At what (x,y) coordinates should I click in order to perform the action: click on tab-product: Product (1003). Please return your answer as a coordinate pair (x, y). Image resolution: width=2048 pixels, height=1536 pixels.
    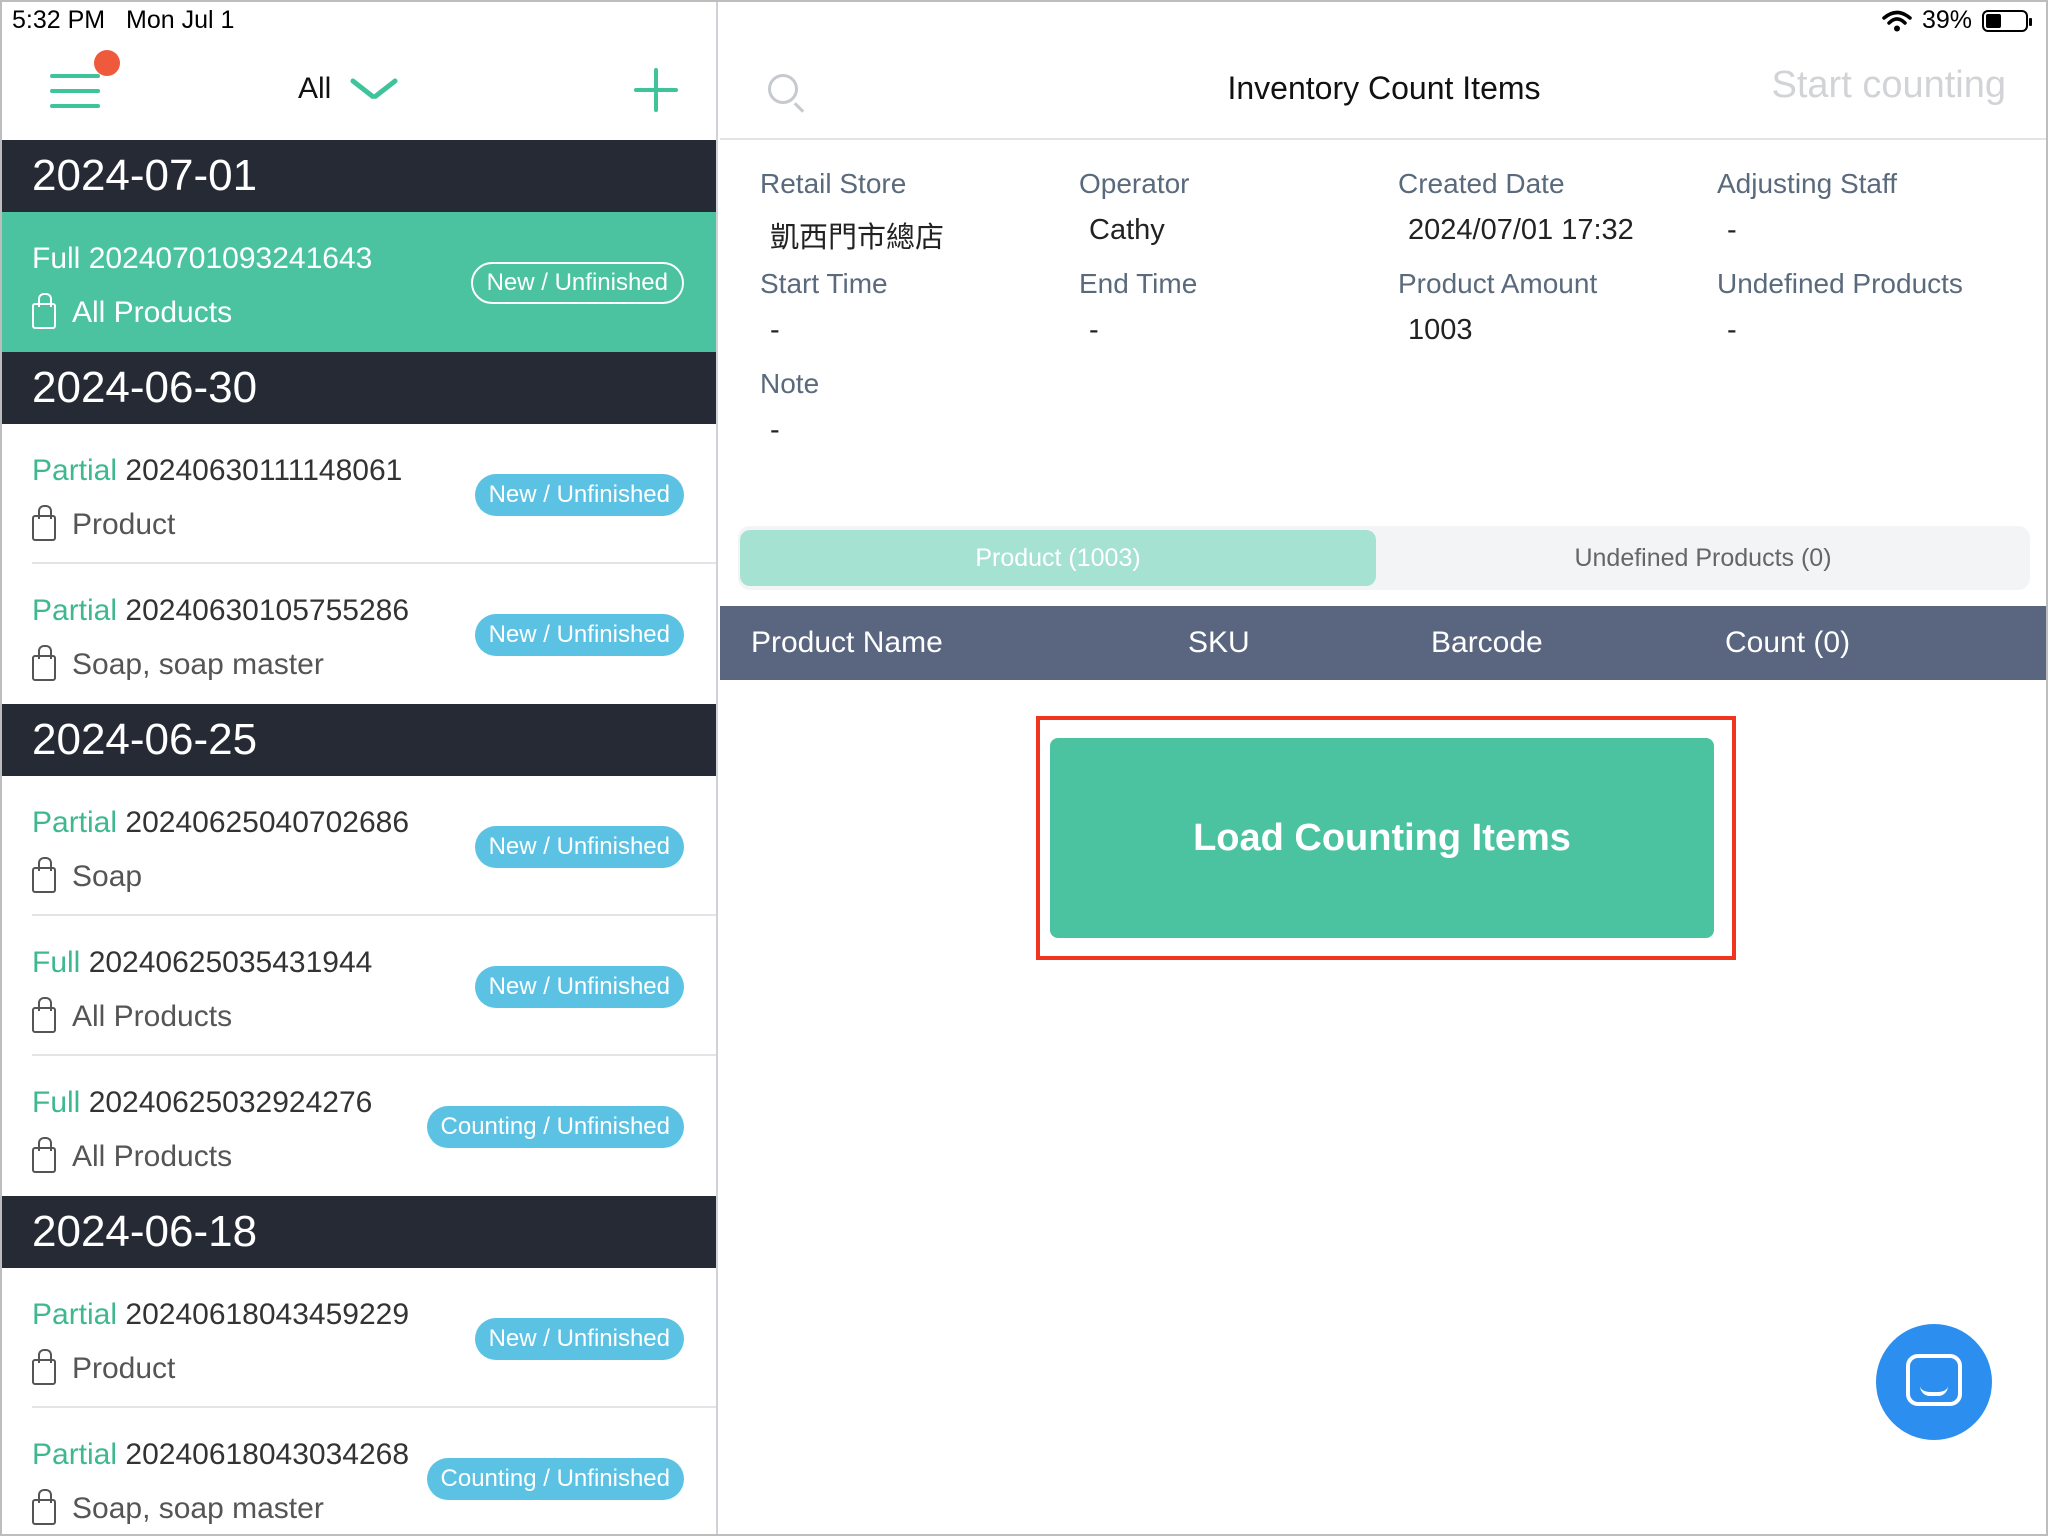
    Looking at the image, I should click on (1058, 558).